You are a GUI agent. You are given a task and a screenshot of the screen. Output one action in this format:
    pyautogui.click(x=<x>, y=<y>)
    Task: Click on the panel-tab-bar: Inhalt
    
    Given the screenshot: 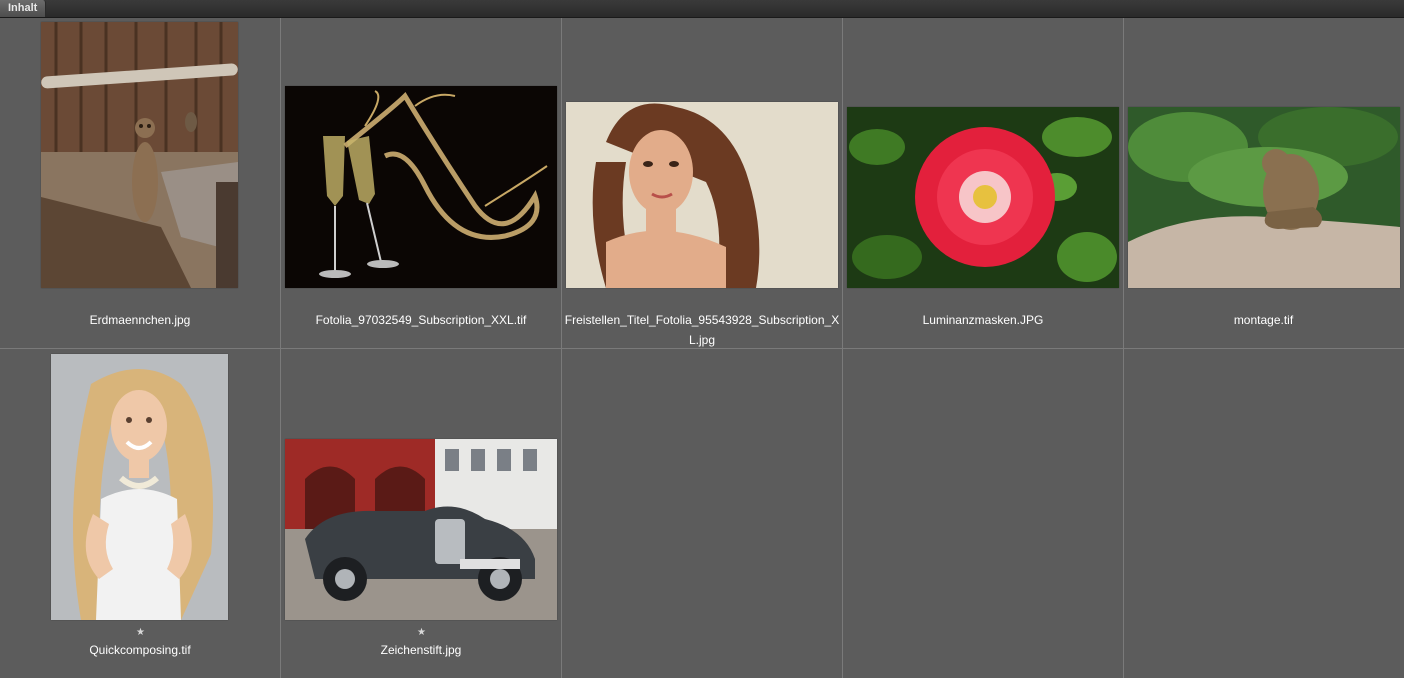 What is the action you would take?
    pyautogui.click(x=702, y=9)
    